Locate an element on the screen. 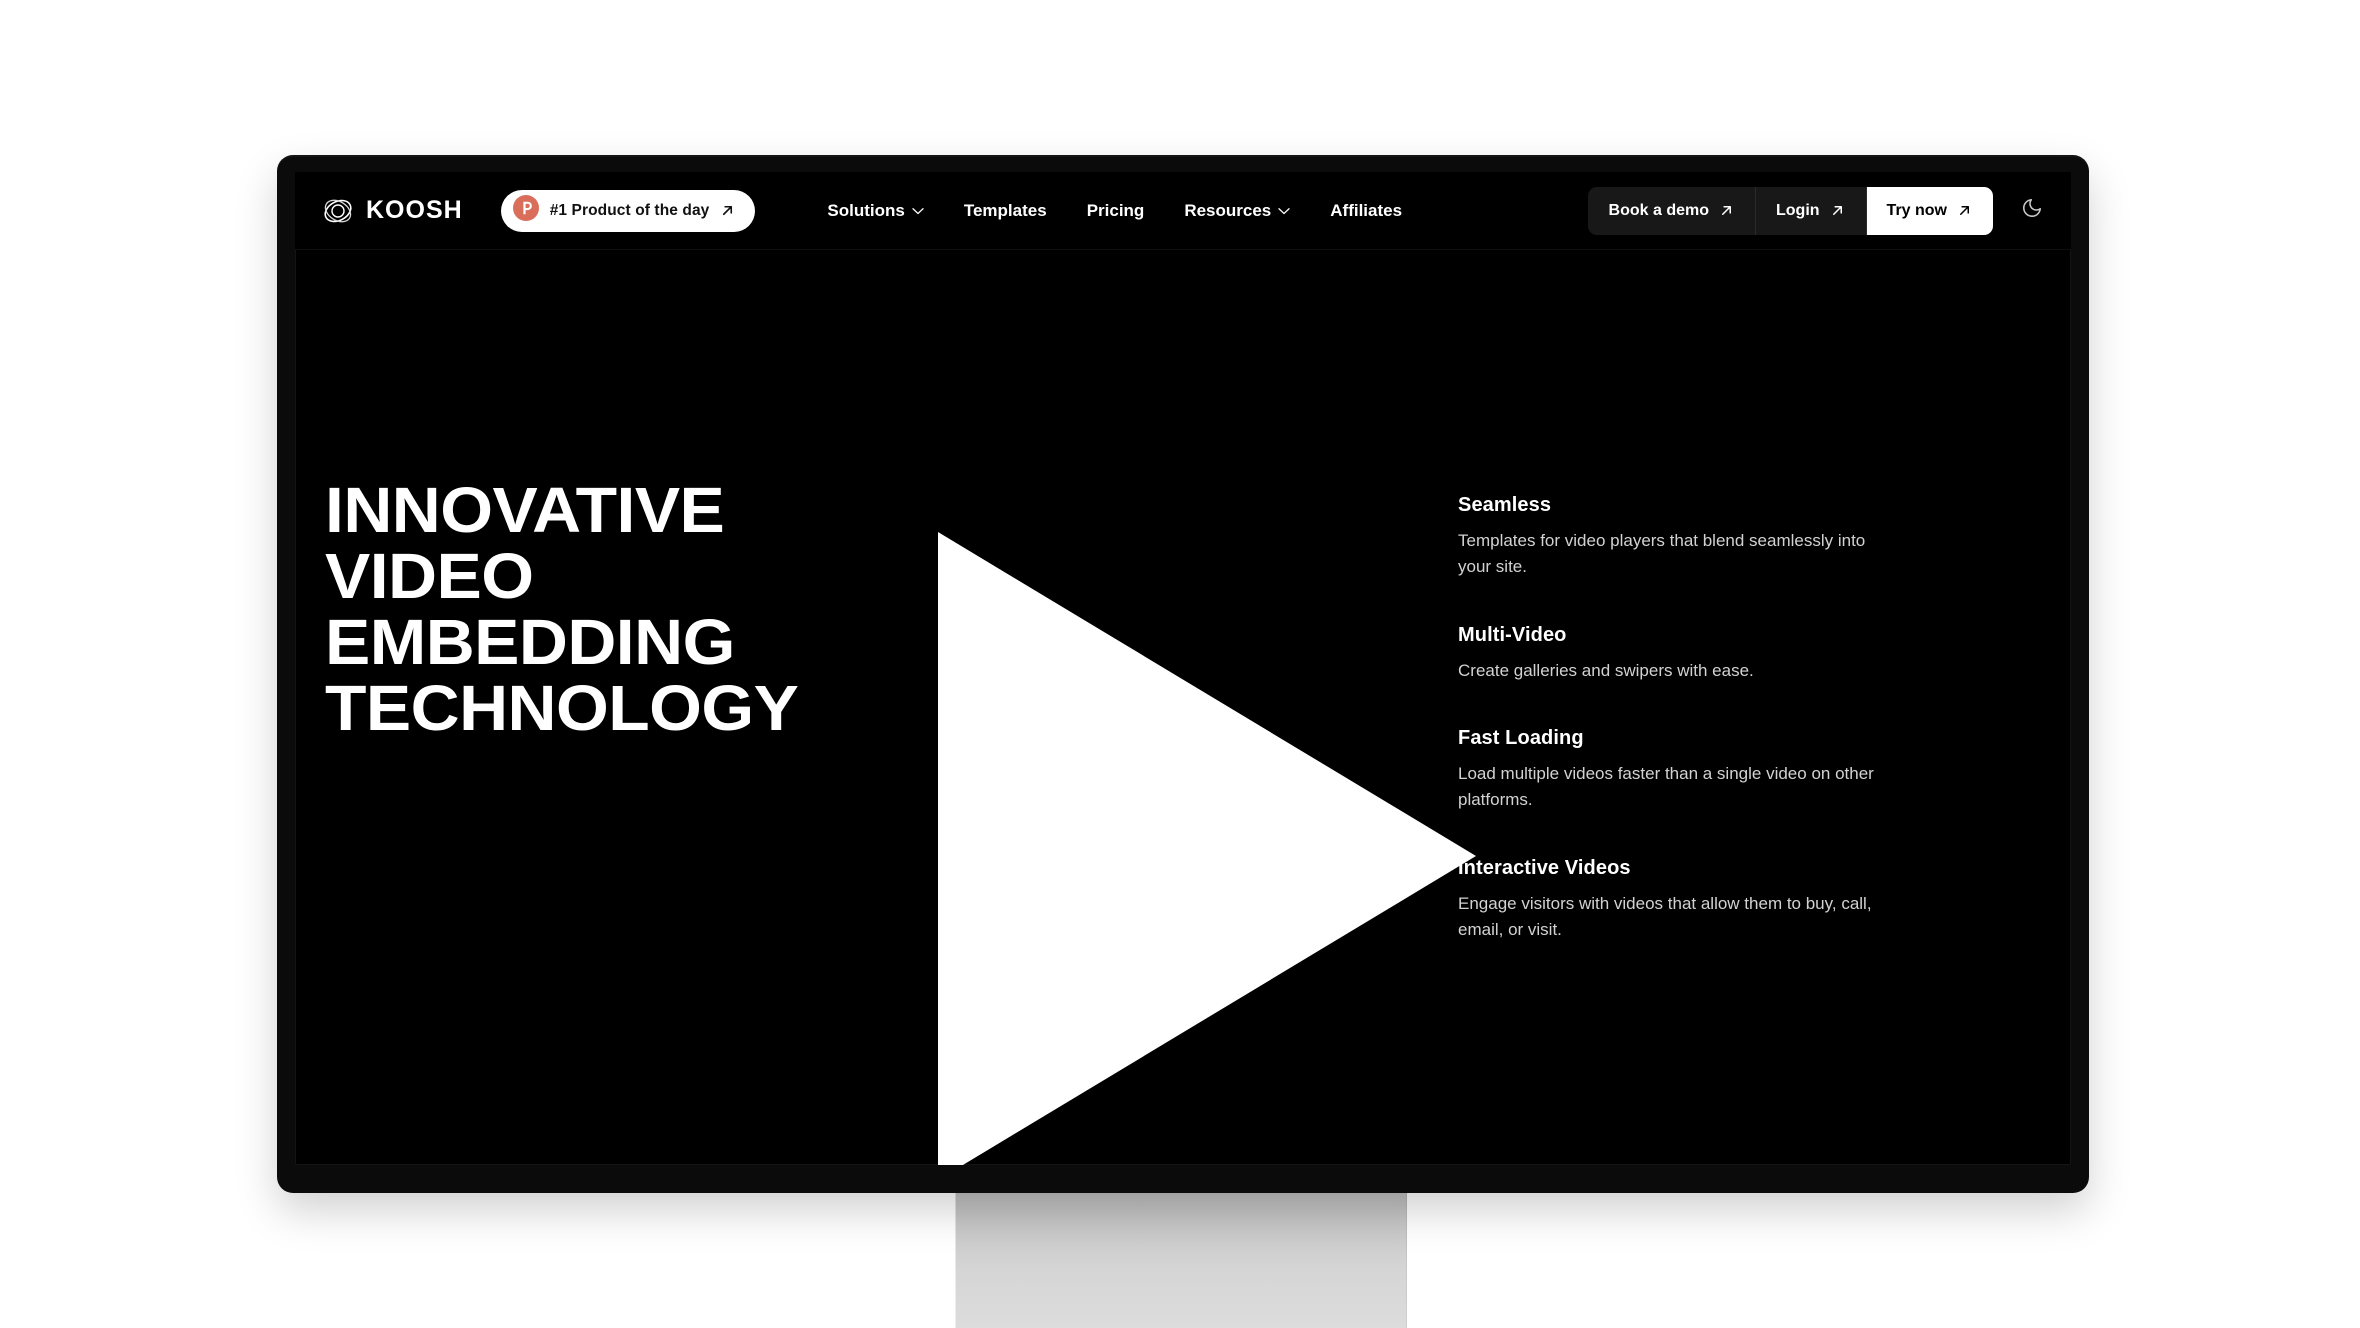 Image resolution: width=2360 pixels, height=1328 pixels. play-triangle-icon is located at coordinates (1207, 848).